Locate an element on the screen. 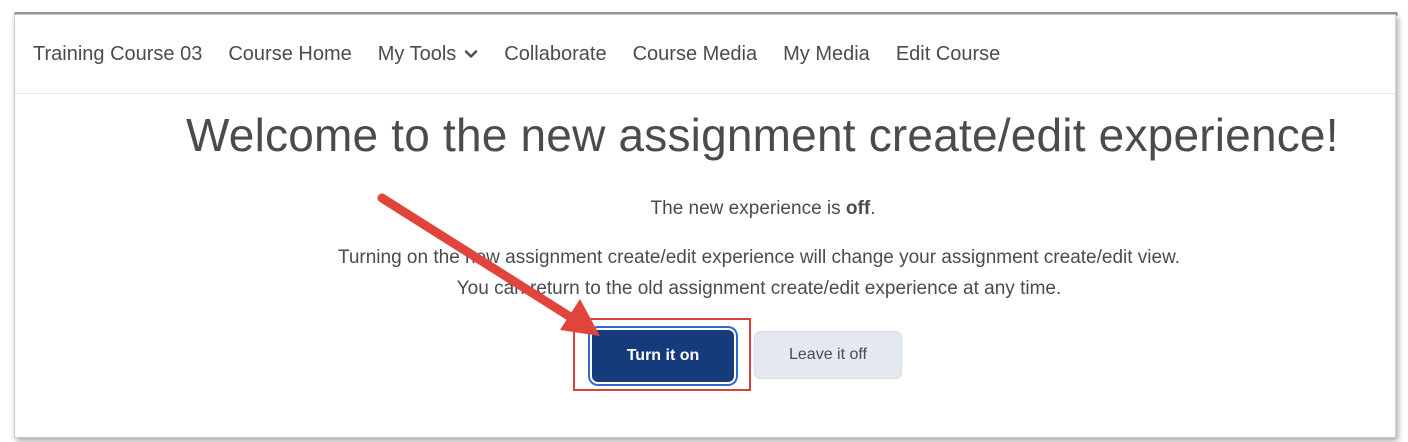 Image resolution: width=1408 pixels, height=442 pixels. nav-item-course-home: Course Home is located at coordinates (289, 54).